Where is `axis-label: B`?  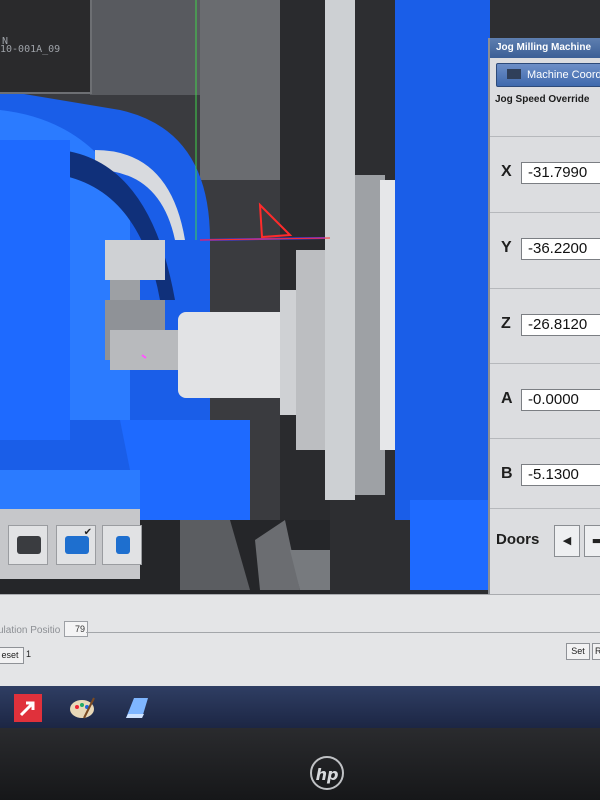
axis-label: B is located at coordinates (507, 473).